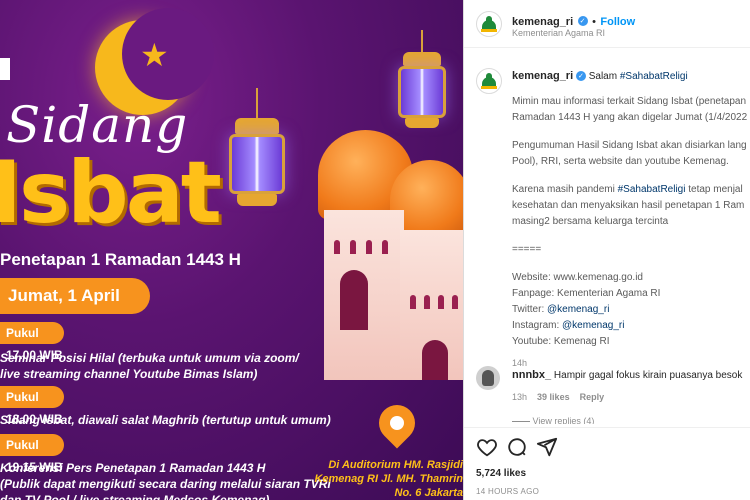 The height and width of the screenshot is (500, 750). I want to click on time-badge: Pukul 19.15 WIB, so click(32, 454).